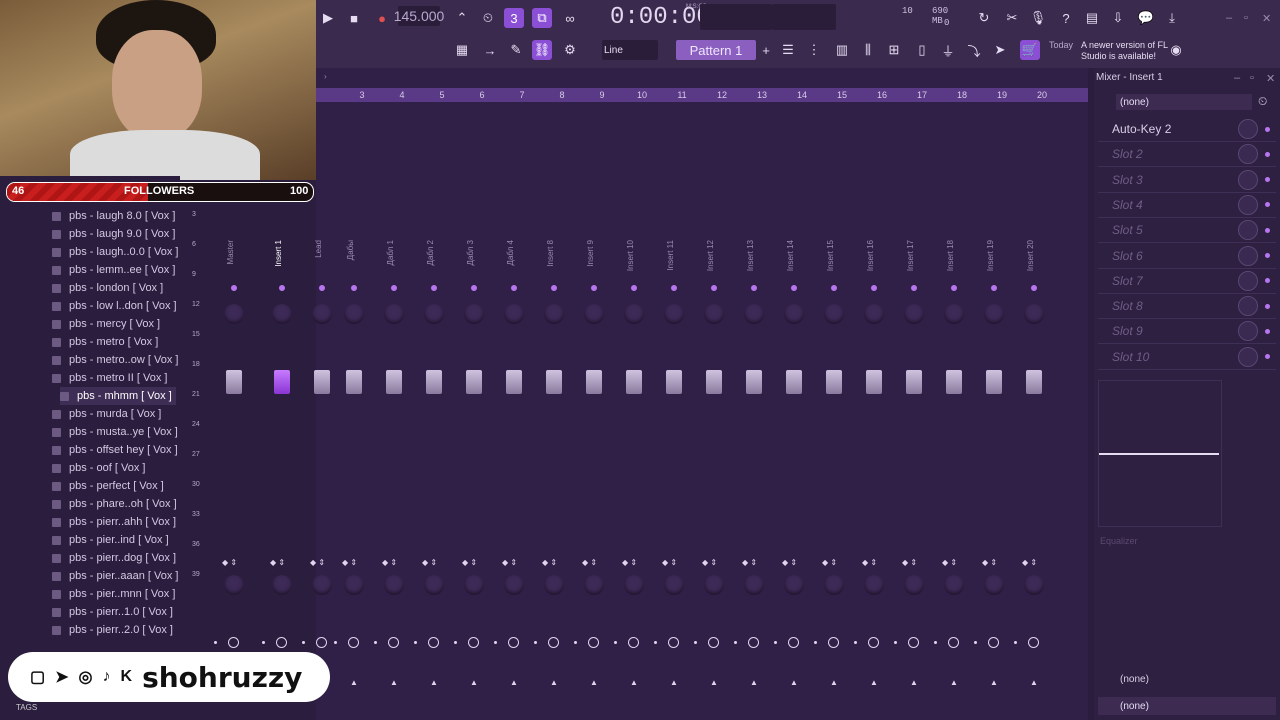  What do you see at coordinates (1146, 18) in the screenshot?
I see `chat-icon: 💬` at bounding box center [1146, 18].